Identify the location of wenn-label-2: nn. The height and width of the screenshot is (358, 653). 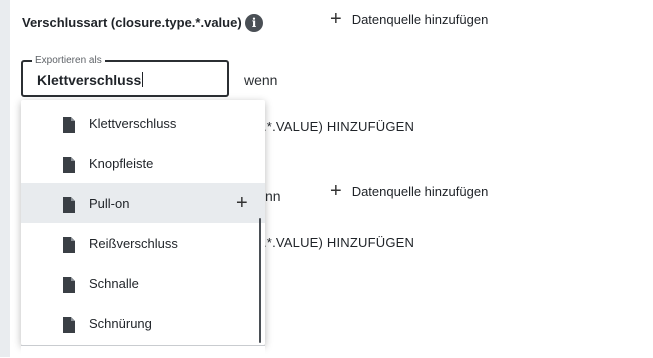
(273, 196).